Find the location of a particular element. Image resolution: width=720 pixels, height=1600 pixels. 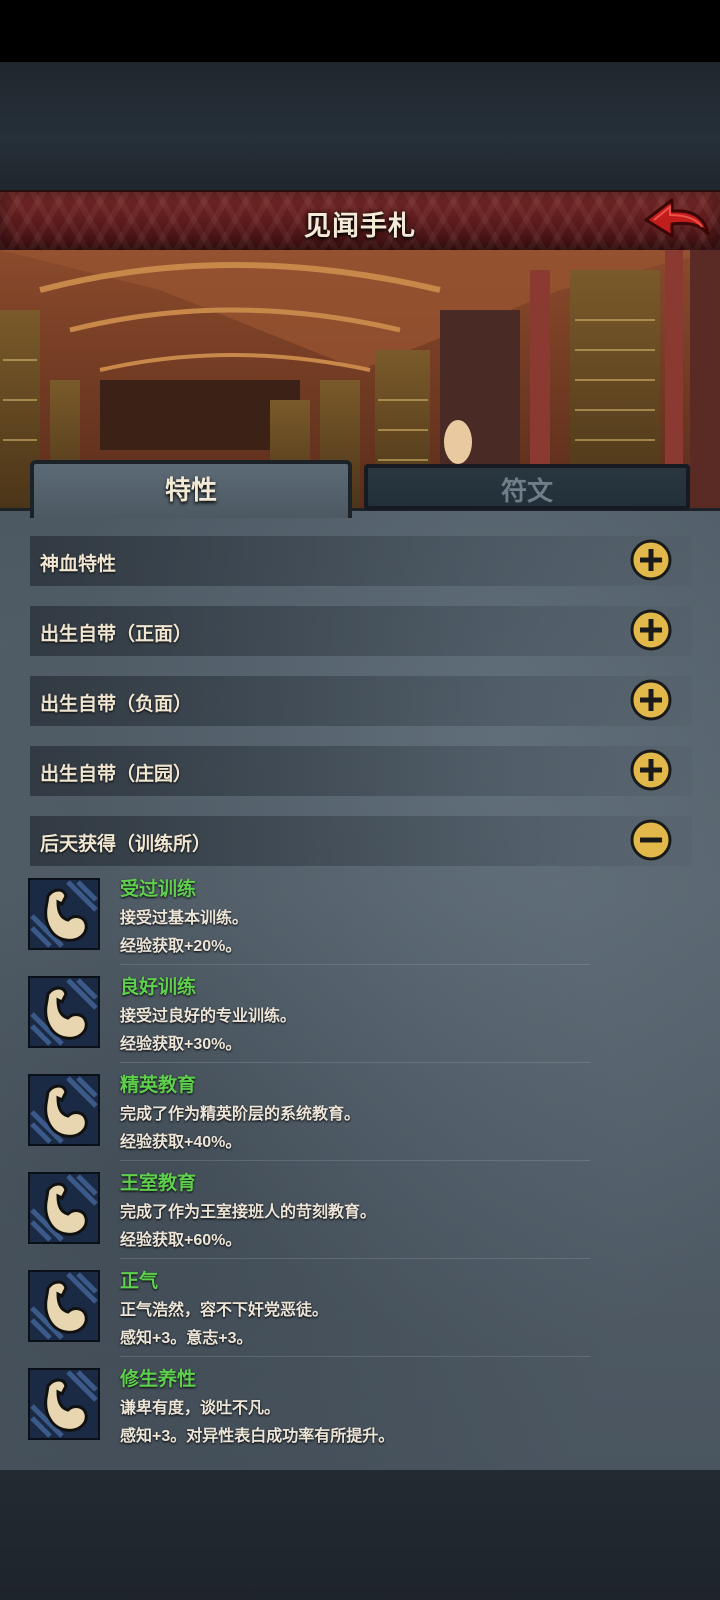

trait-description: 完成了作为精英阶层的系统教育。 is located at coordinates (240, 1114).